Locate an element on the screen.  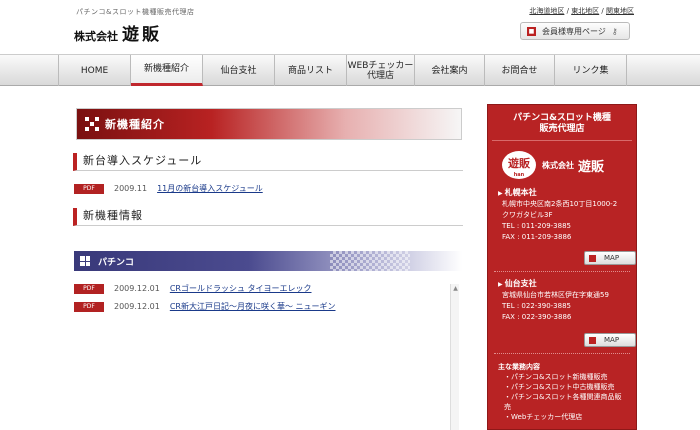
branch-link-hokkaido: 北海道地区 is located at coordinates (546, 11).